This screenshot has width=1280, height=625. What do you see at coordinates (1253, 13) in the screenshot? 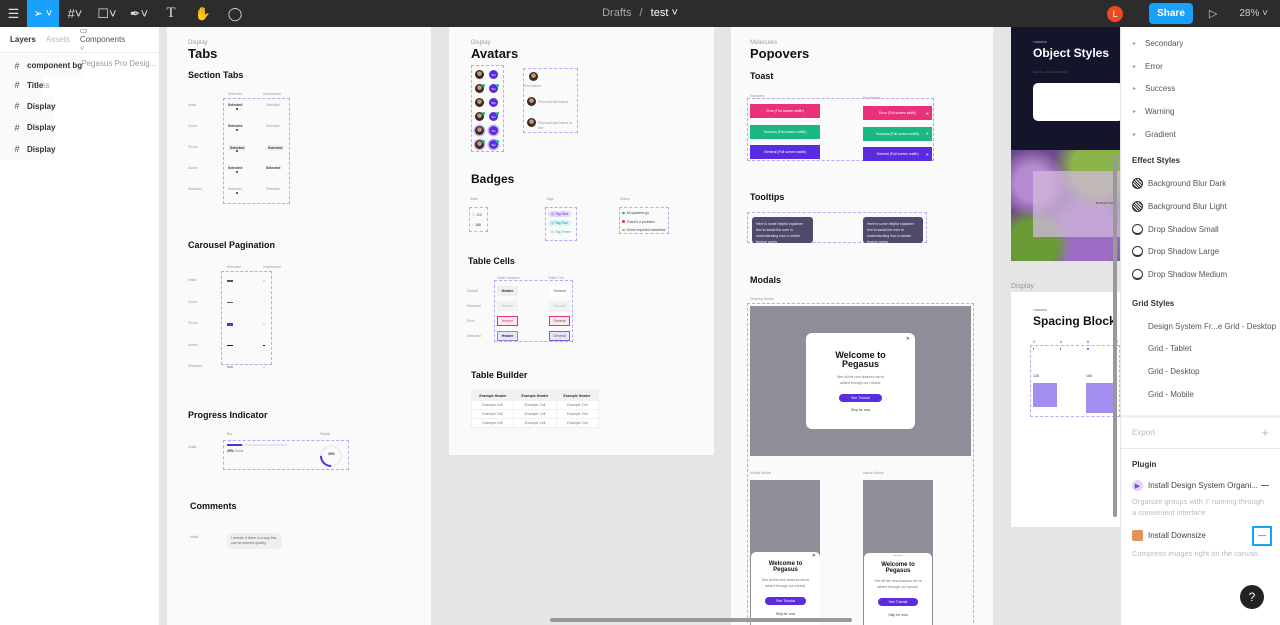
I see `zoom-dropdown: 28% ˅` at bounding box center [1253, 13].